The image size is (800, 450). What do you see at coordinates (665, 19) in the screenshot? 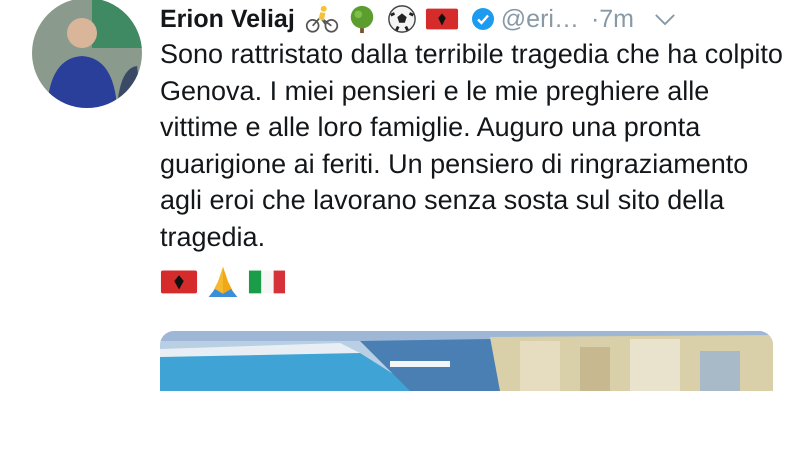
I see `chevron-down-icon` at bounding box center [665, 19].